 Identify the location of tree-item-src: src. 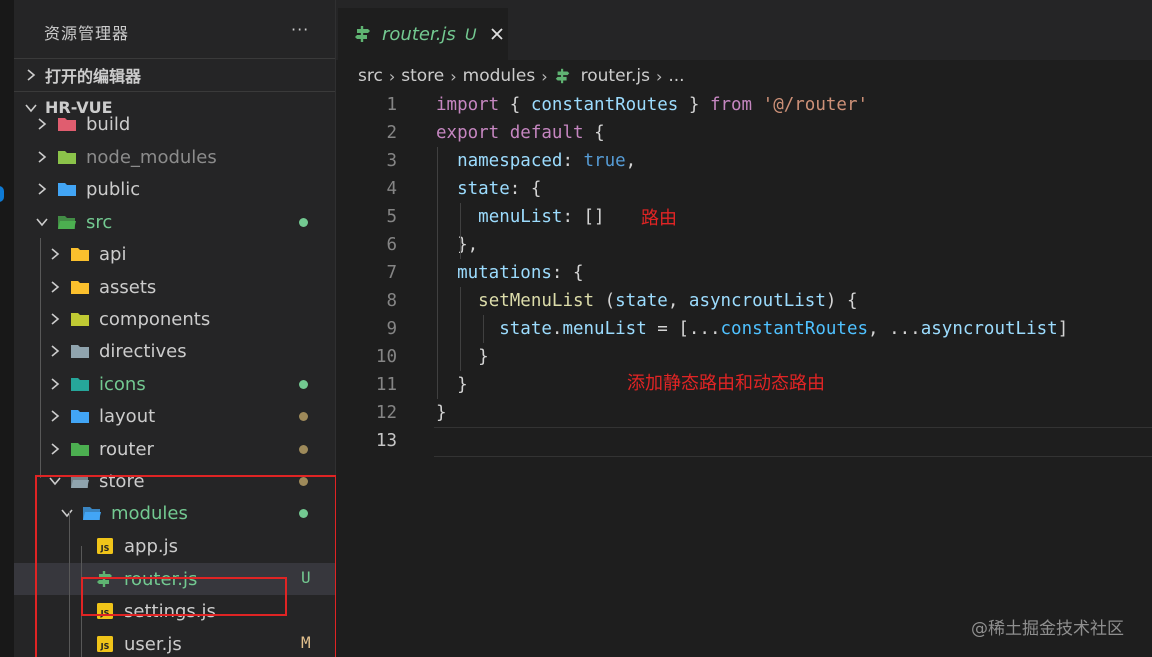
(174, 222).